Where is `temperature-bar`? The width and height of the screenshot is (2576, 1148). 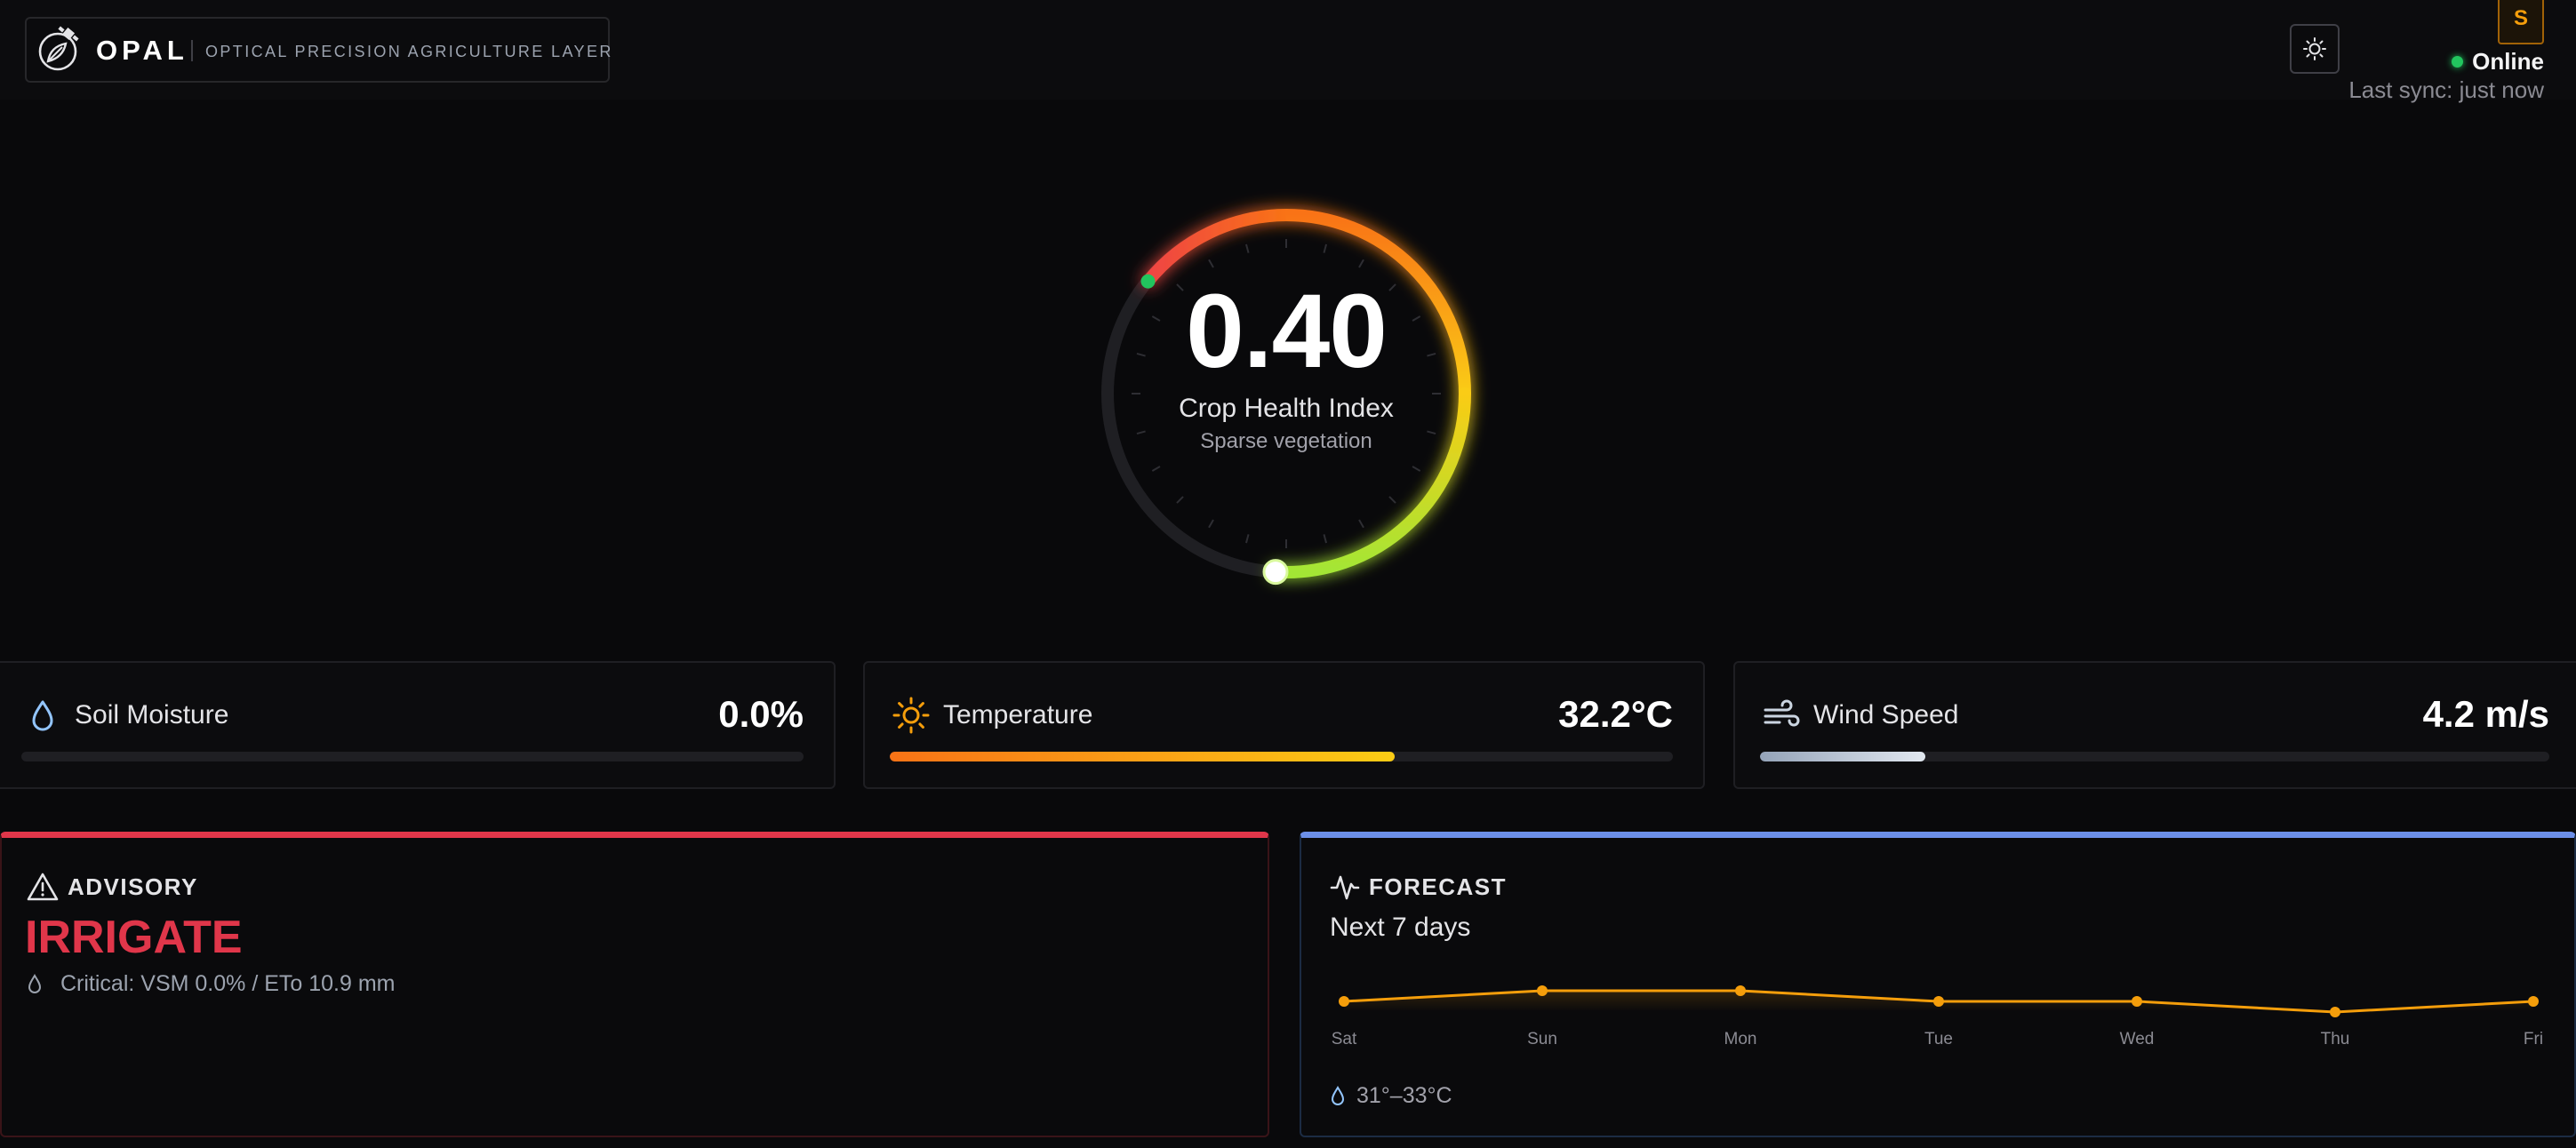
temperature-bar is located at coordinates (1281, 757).